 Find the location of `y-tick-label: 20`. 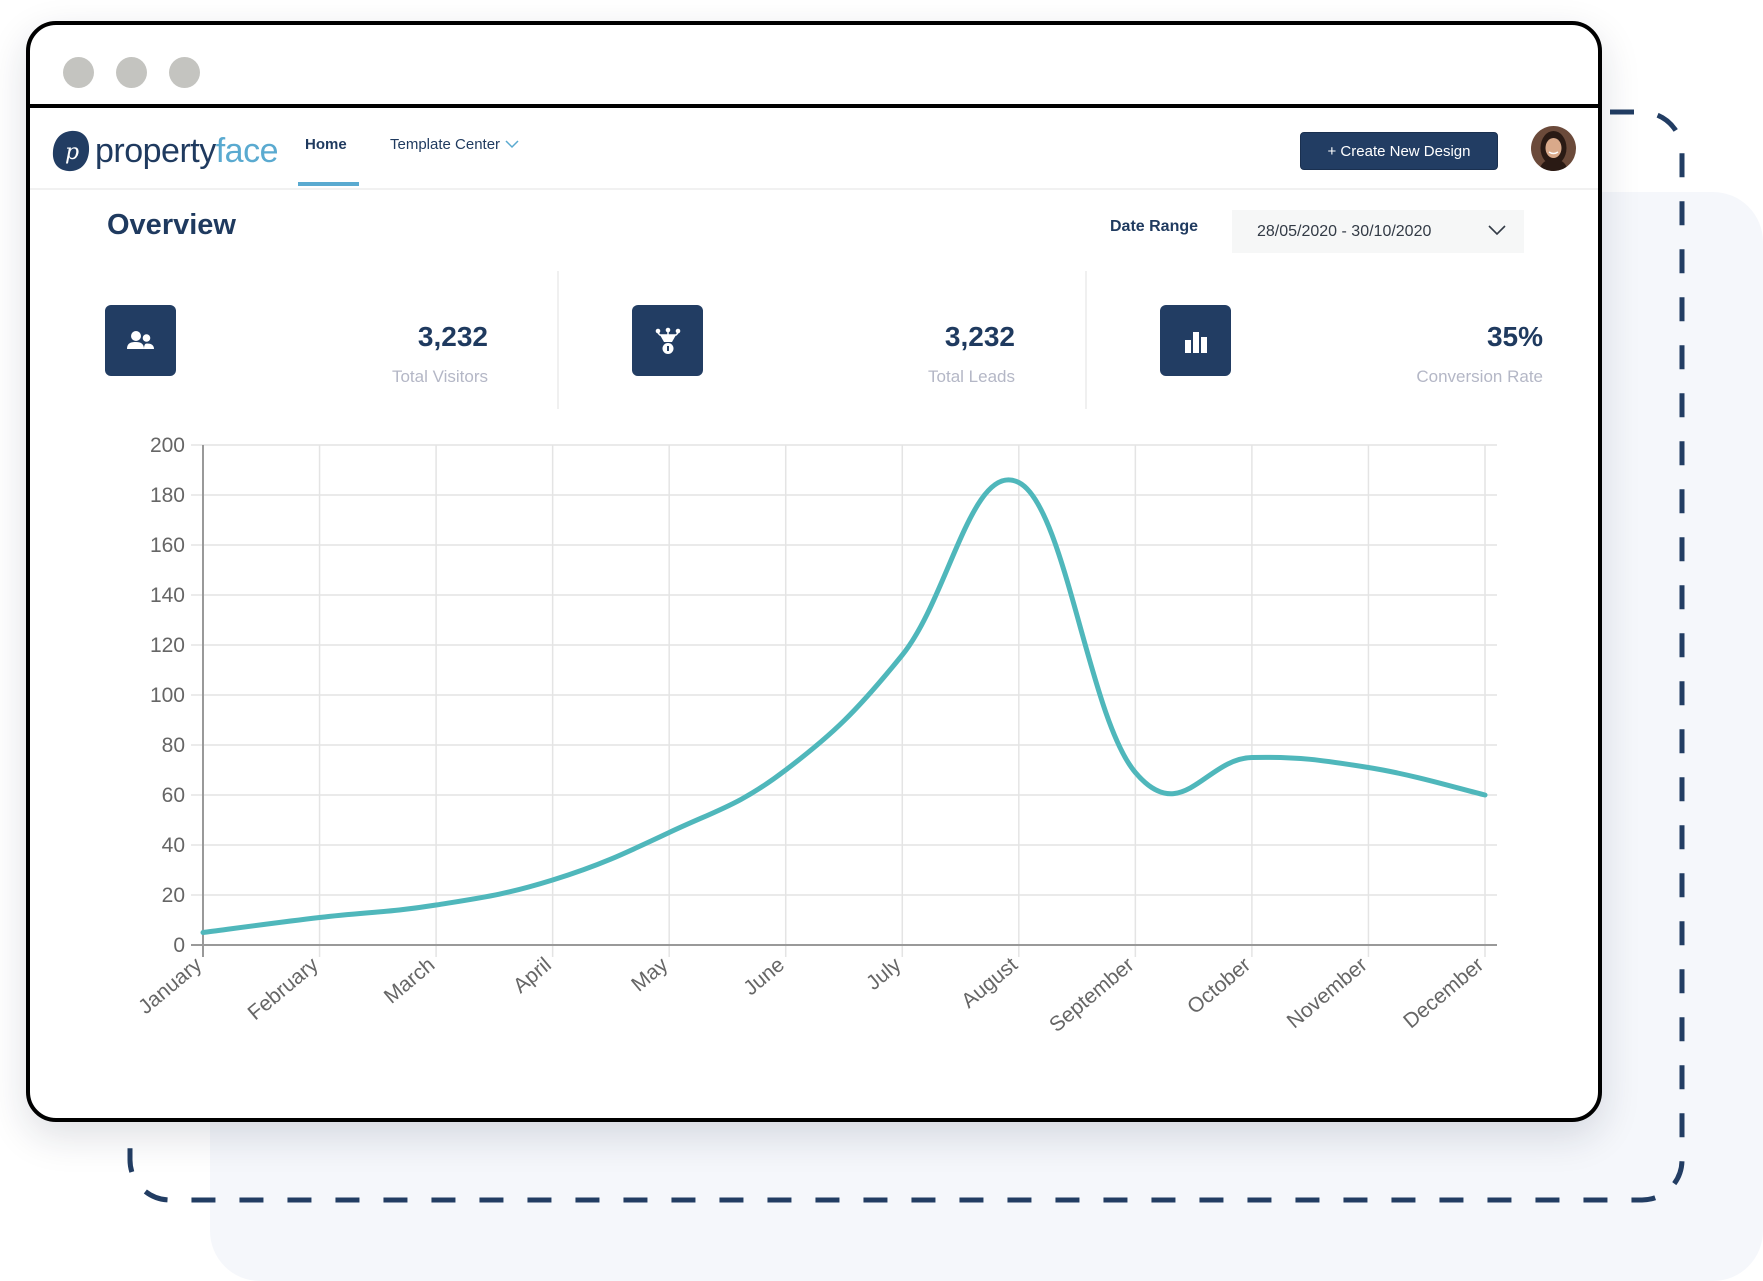

y-tick-label: 20 is located at coordinates (173, 895).